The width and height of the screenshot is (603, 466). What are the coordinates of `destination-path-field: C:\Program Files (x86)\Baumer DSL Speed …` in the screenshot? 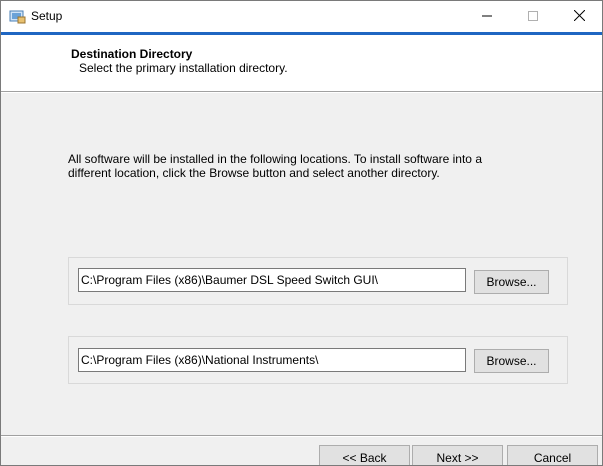 It's located at (272, 280).